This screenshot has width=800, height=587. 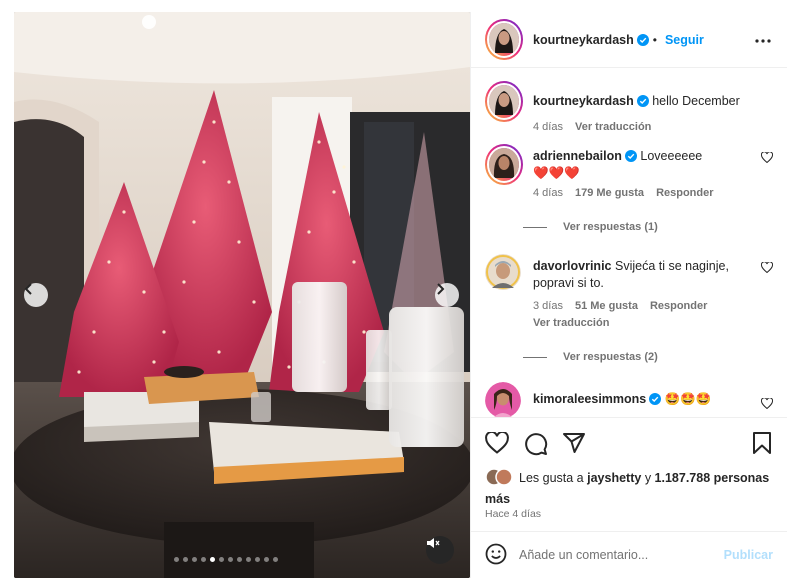 What do you see at coordinates (572, 266) in the screenshot?
I see `comment-username: davorlovrinic` at bounding box center [572, 266].